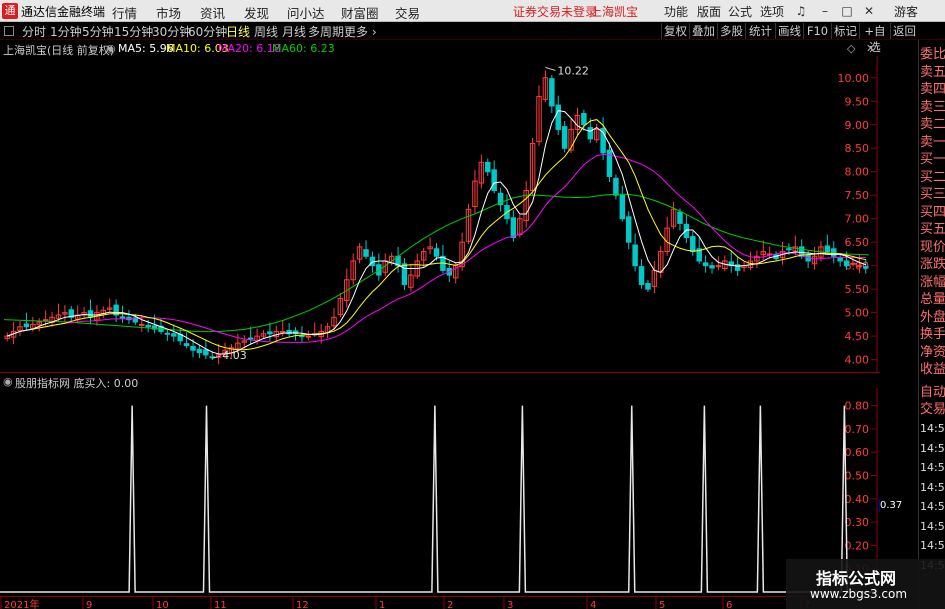  I want to click on tab-period: 月线, so click(294, 31).